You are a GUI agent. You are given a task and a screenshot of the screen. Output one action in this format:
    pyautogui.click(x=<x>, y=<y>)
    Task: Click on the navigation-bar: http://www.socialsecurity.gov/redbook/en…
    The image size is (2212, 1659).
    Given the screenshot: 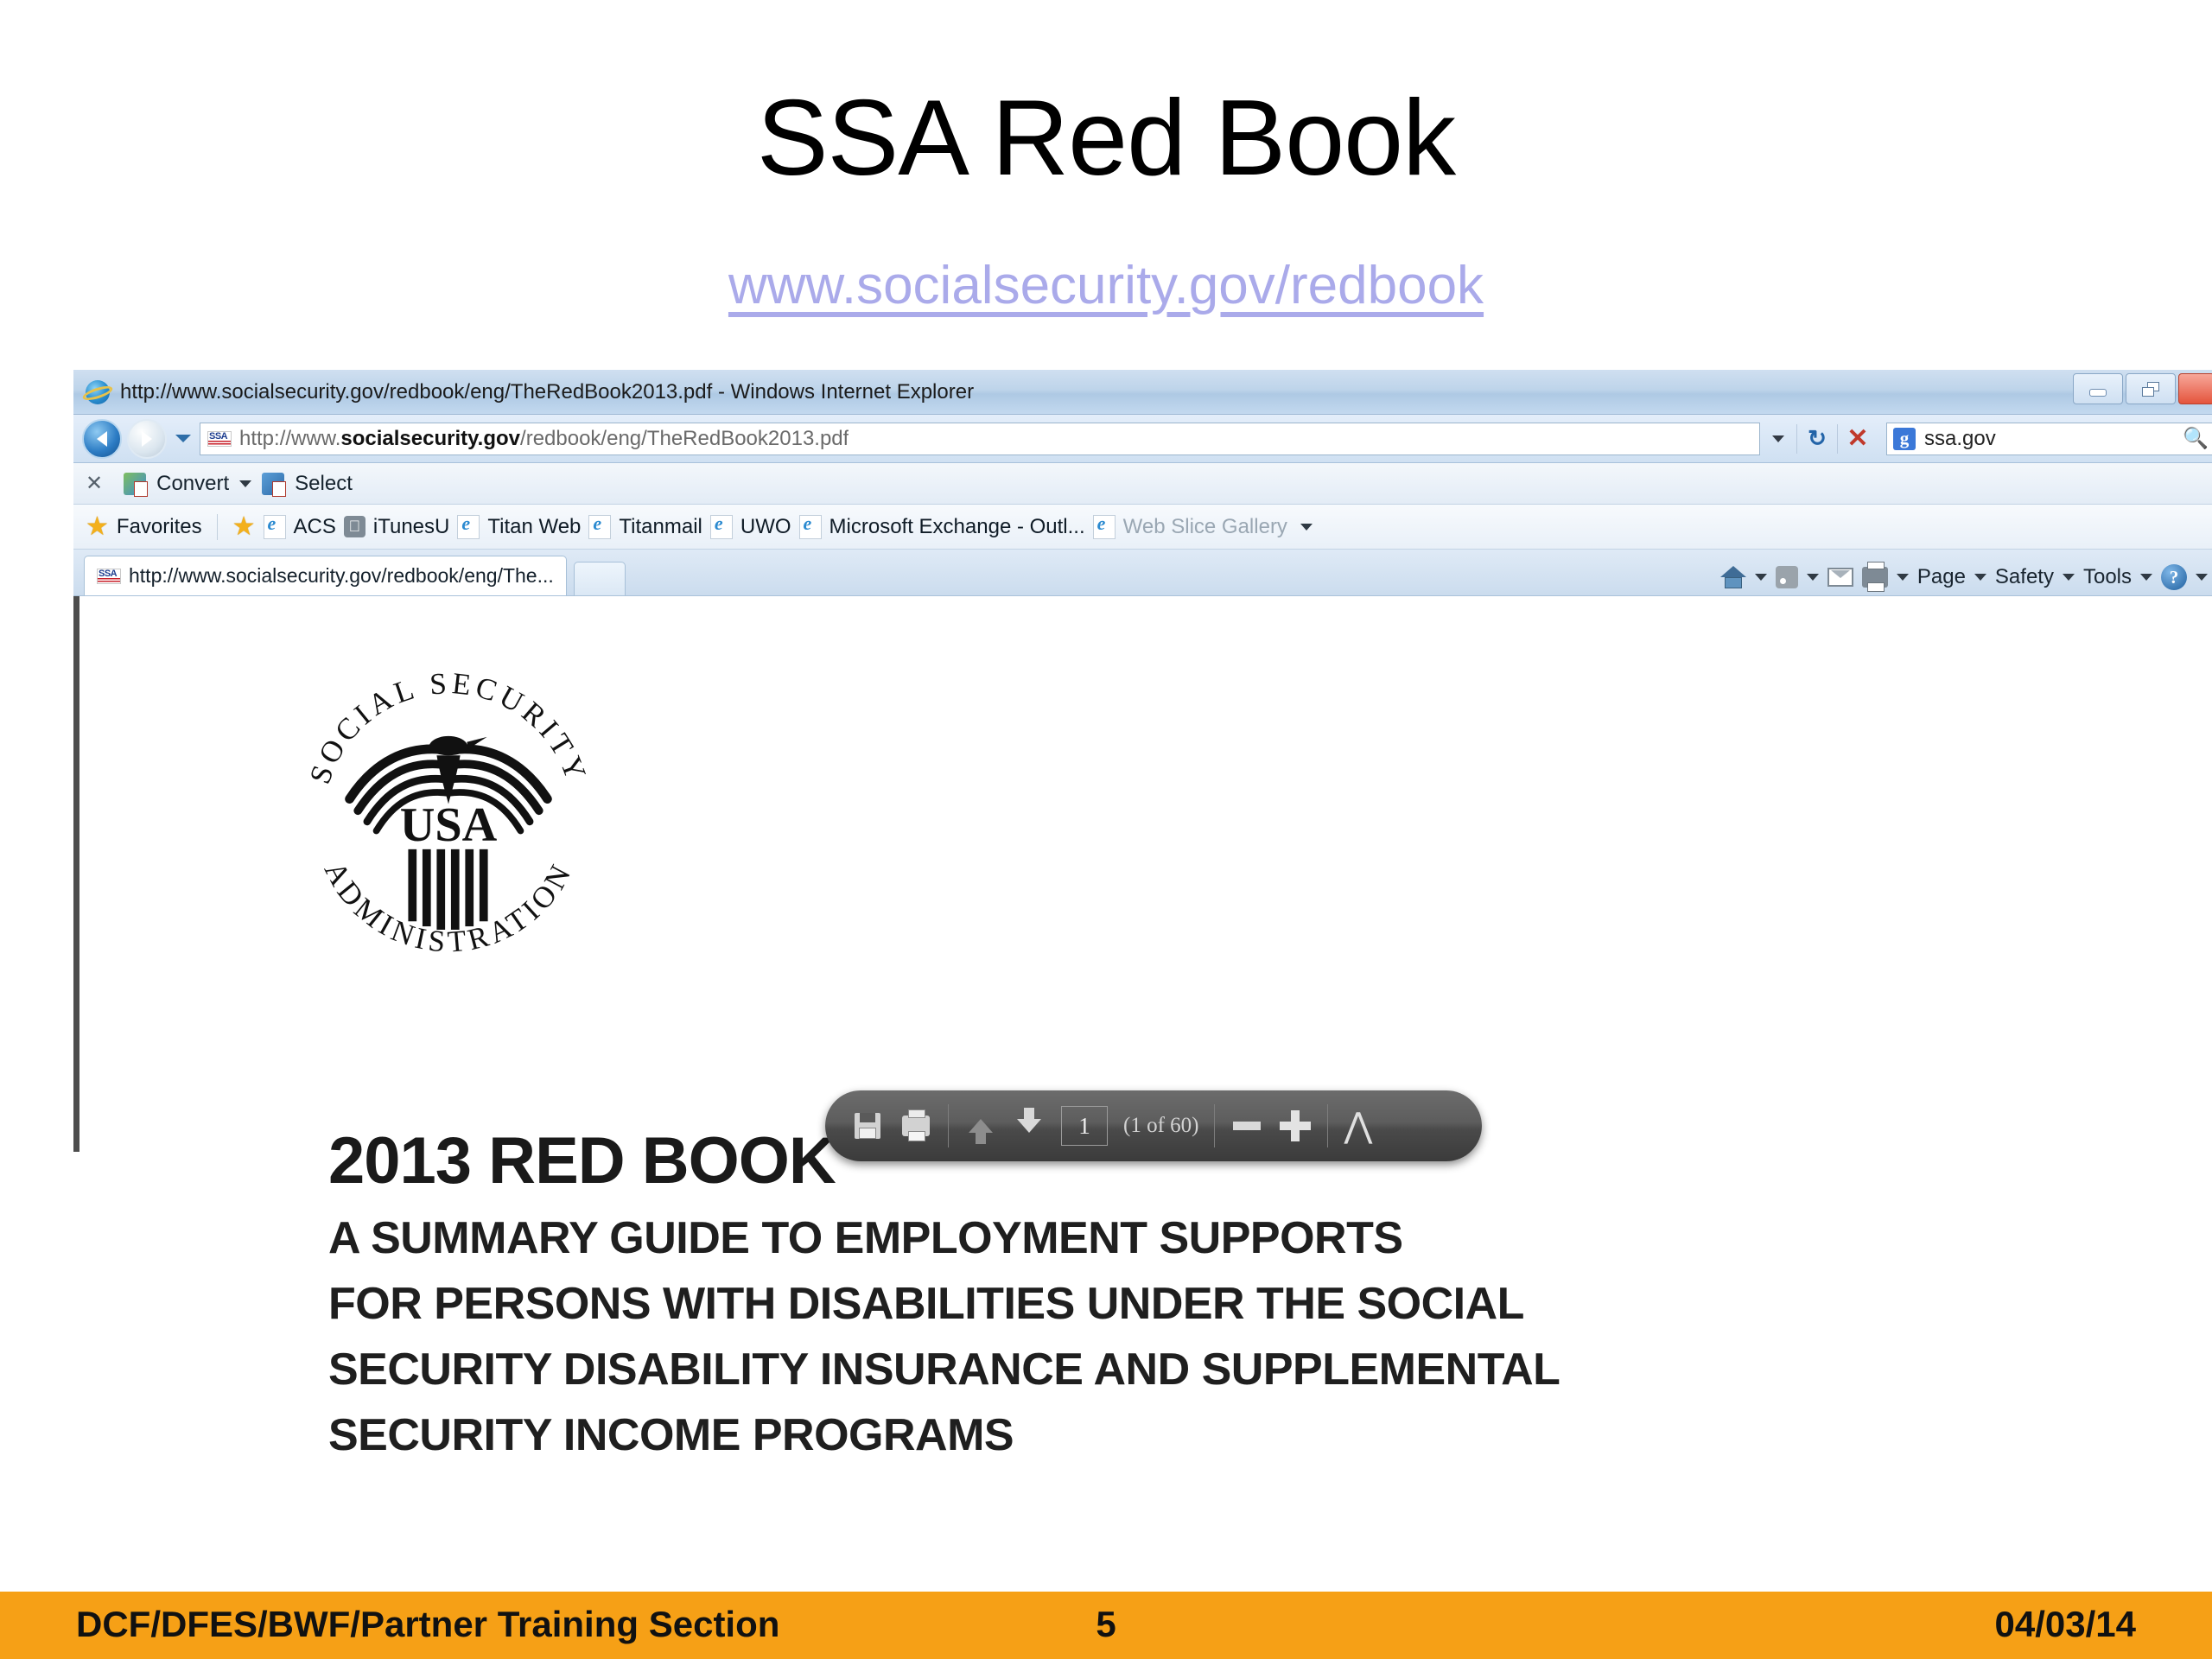 What is the action you would take?
    pyautogui.click(x=1142, y=439)
    